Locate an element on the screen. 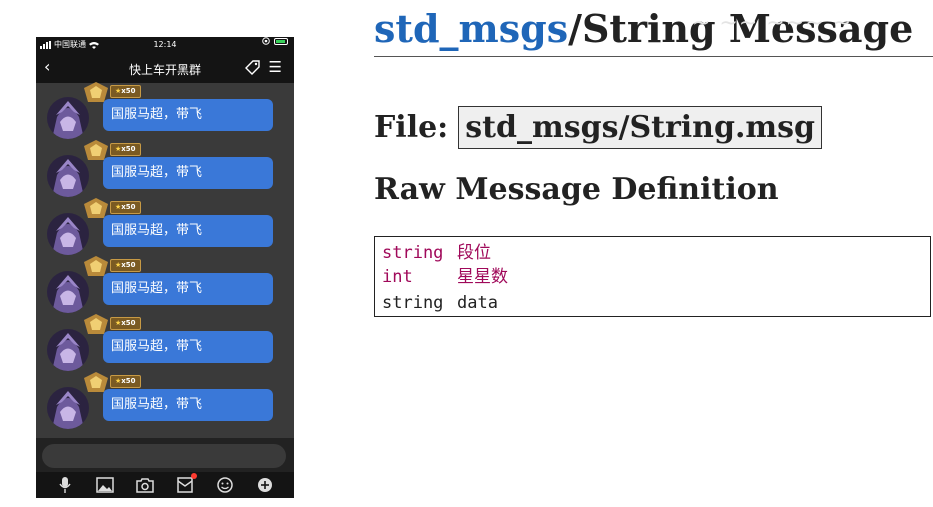  message-input is located at coordinates (164, 456).